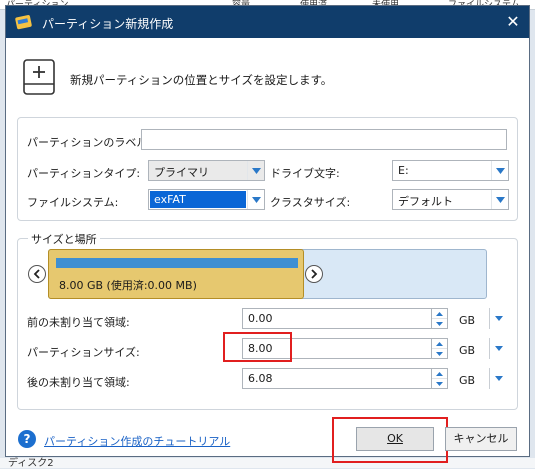 This screenshot has width=535, height=469. I want to click on size-highlight-box, so click(257, 347).